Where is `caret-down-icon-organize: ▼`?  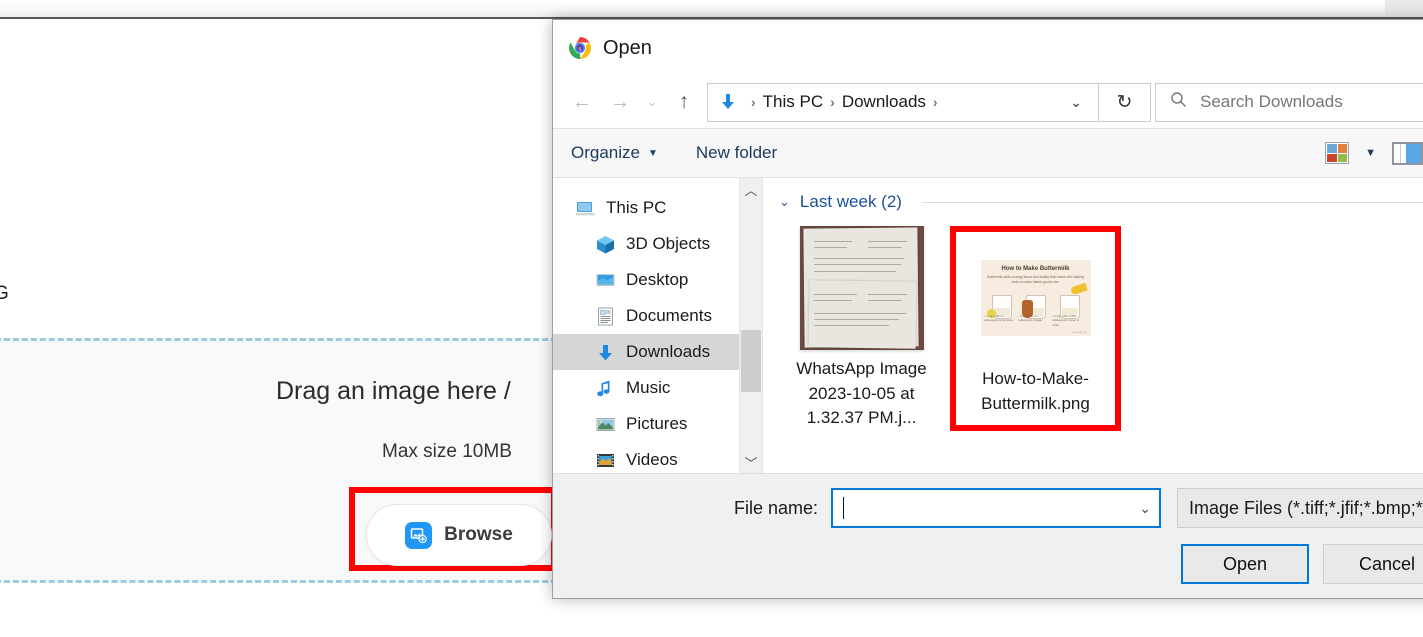
caret-down-icon-organize: ▼ is located at coordinates (652, 153).